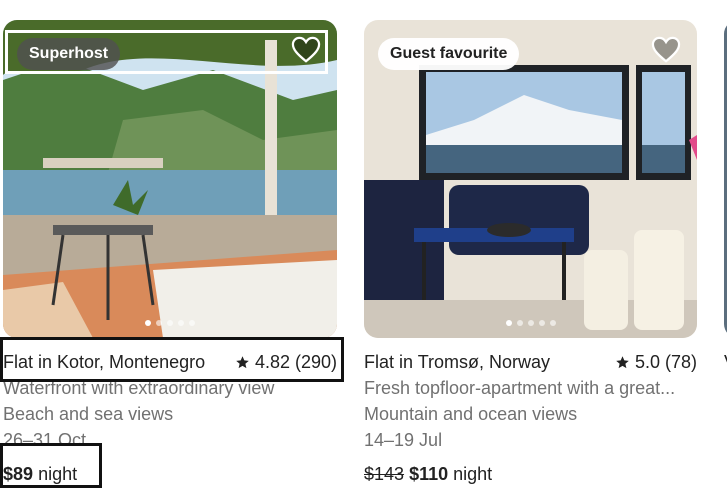 This screenshot has height=489, width=727. I want to click on guest-favourite-badge: Guest favourite, so click(449, 54).